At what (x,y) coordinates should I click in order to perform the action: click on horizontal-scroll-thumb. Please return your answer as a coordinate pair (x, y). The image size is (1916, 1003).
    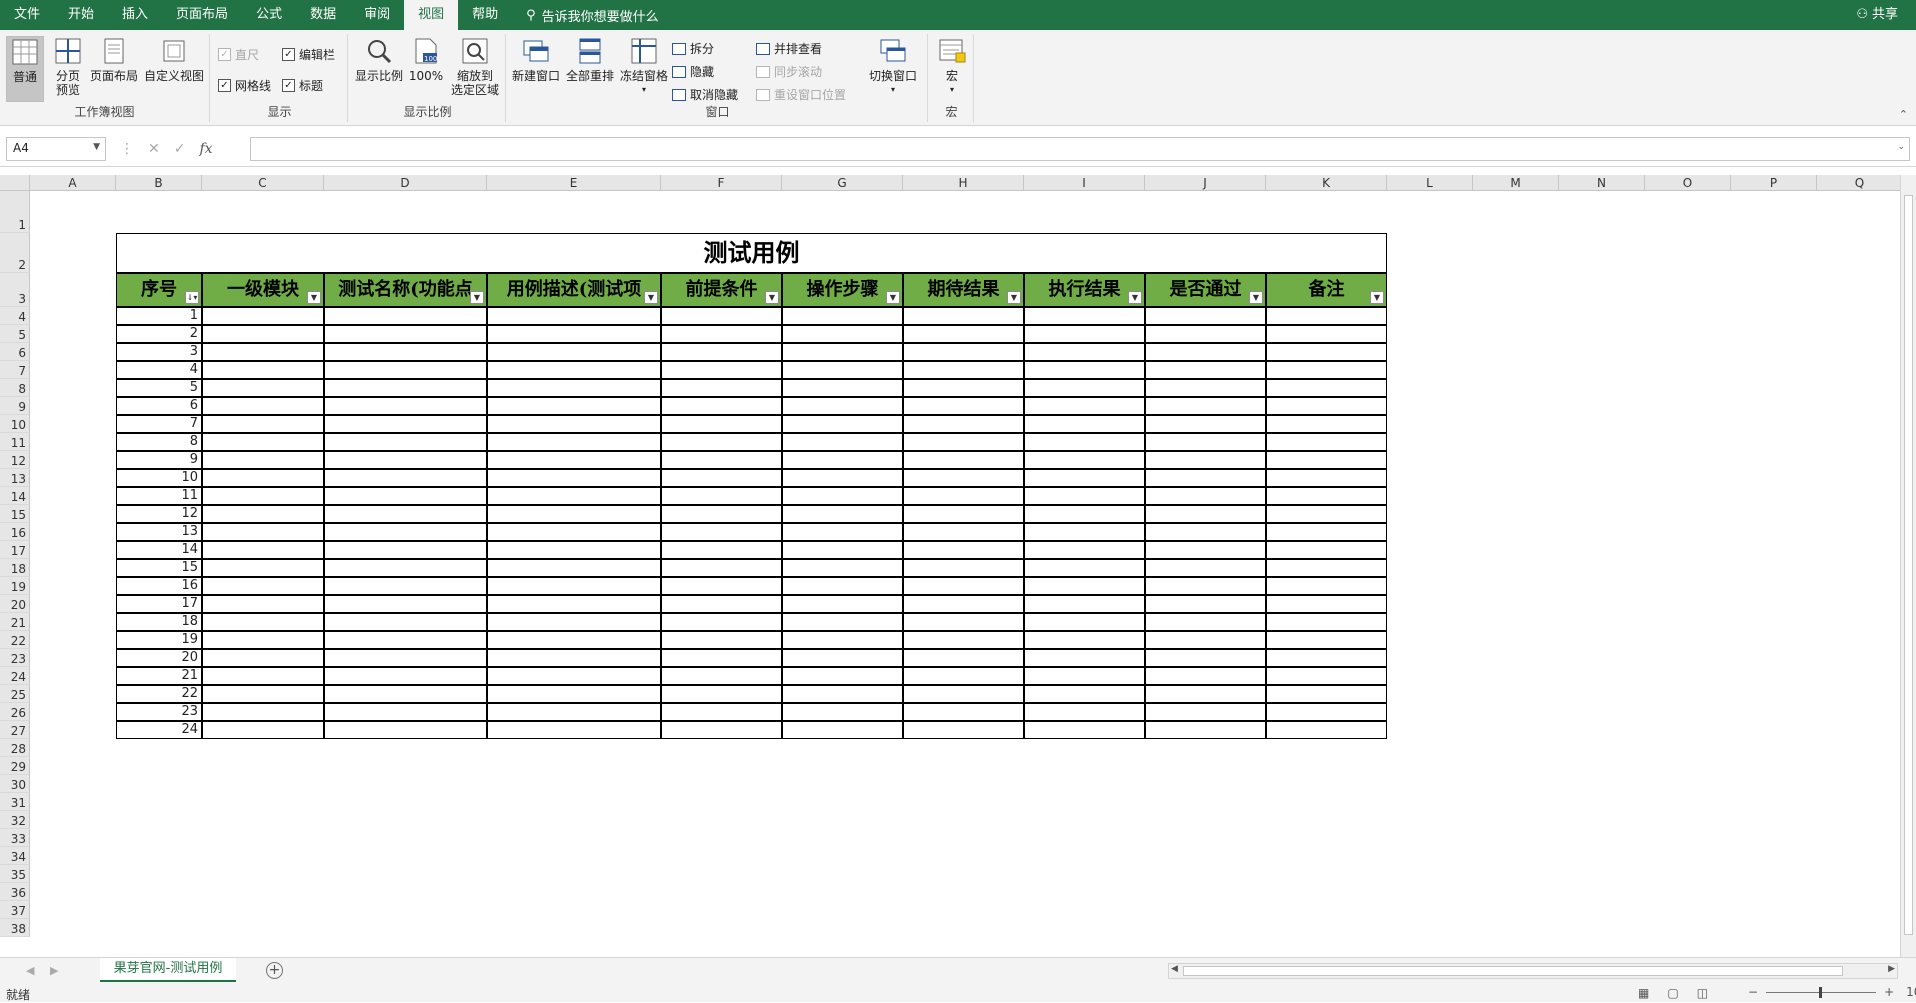
    Looking at the image, I should click on (1513, 971).